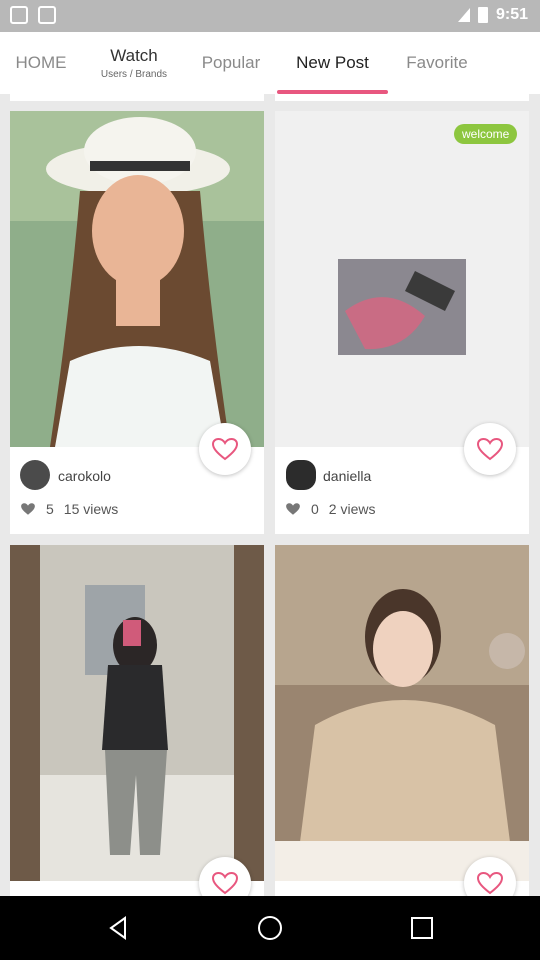 Image resolution: width=540 pixels, height=960 pixels. I want to click on view-count: 2 views, so click(352, 509).